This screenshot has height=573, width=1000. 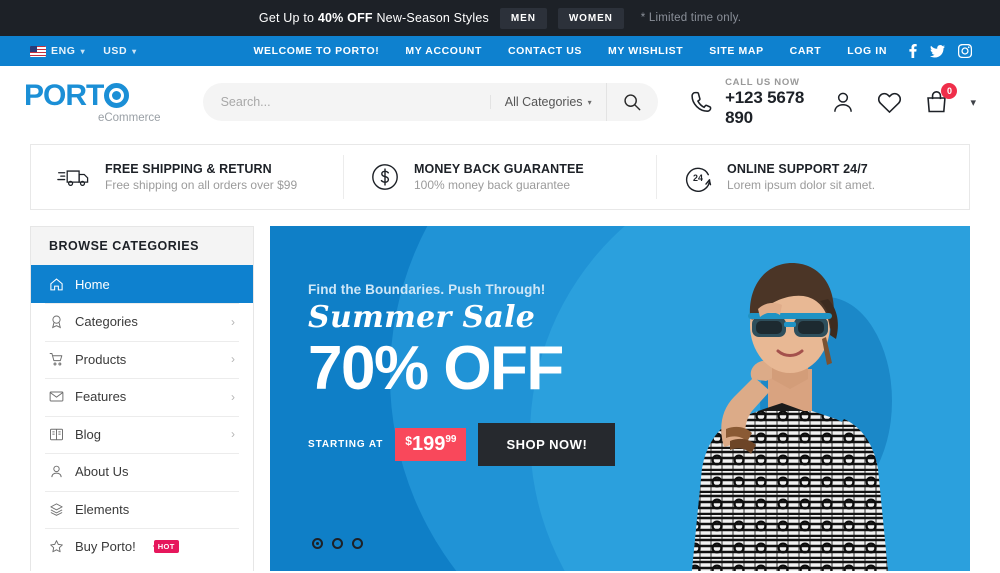 I want to click on utility-selectors: ENG ▾ USD ▾, so click(x=75, y=51).